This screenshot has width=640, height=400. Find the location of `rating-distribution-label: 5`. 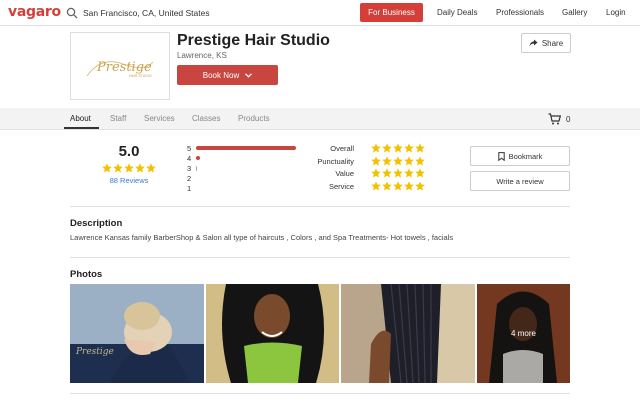

rating-distribution-label: 5 is located at coordinates (189, 148).